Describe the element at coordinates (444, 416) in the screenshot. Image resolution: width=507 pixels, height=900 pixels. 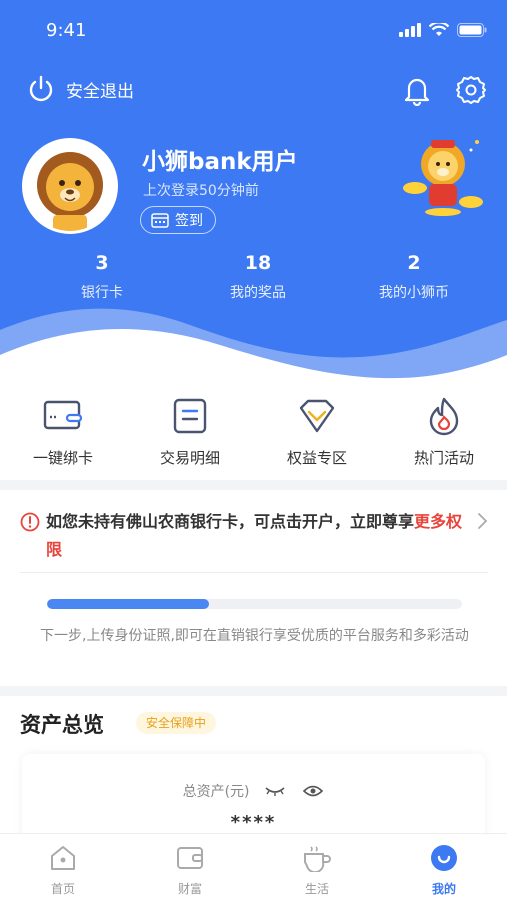
I see `flame-icon` at that location.